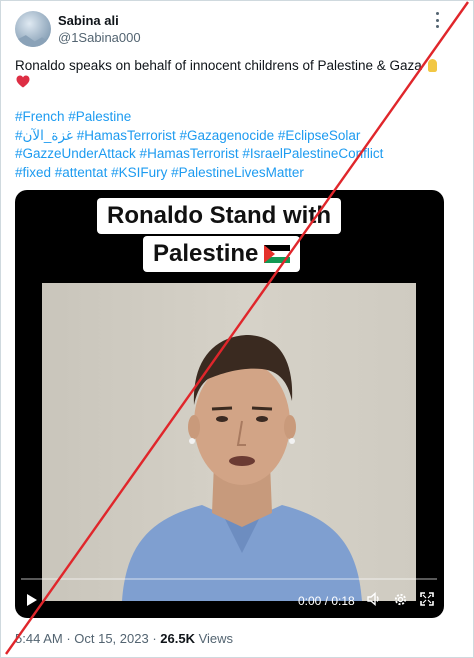 This screenshot has width=474, height=658. I want to click on video-progress-bar, so click(229, 579).